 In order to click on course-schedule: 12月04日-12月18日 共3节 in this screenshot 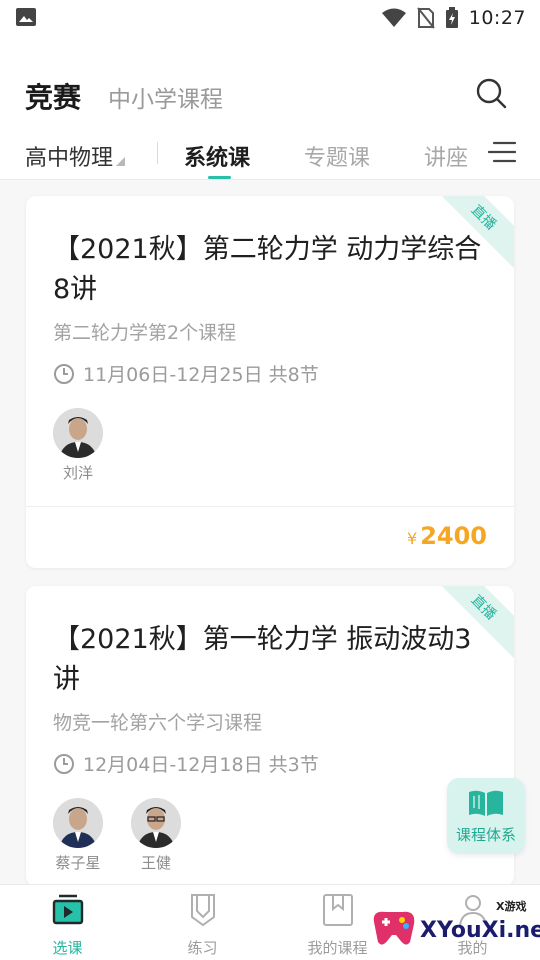, I will do `click(186, 763)`.